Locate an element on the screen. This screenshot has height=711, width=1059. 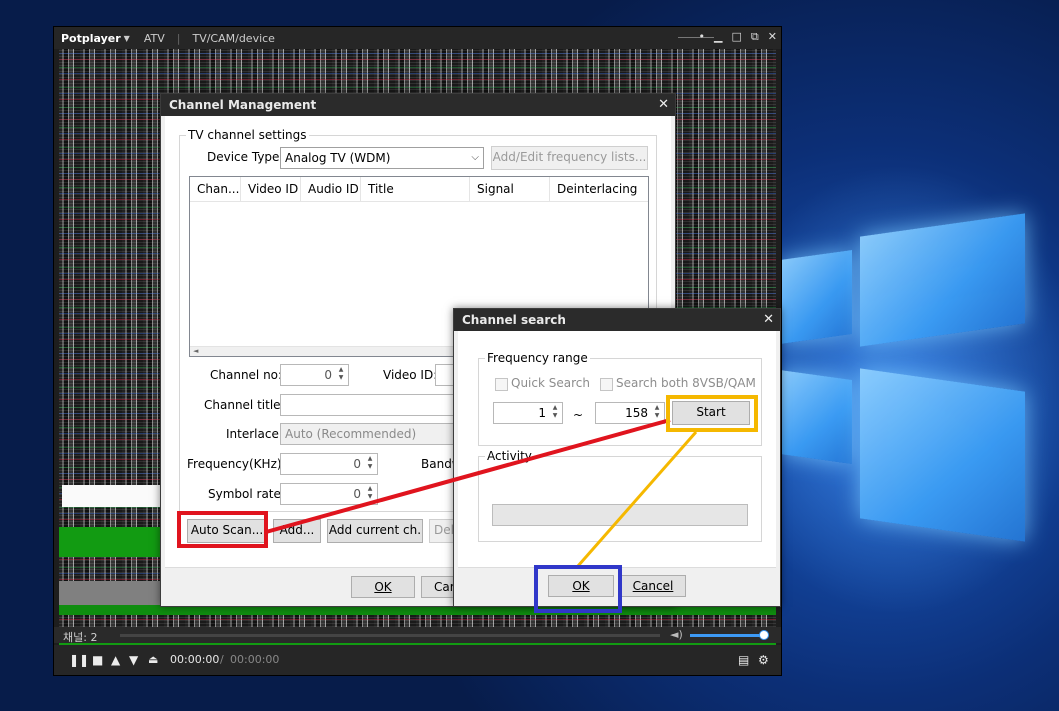
fullscreen-icon: ⧉ is located at coordinates (755, 37).